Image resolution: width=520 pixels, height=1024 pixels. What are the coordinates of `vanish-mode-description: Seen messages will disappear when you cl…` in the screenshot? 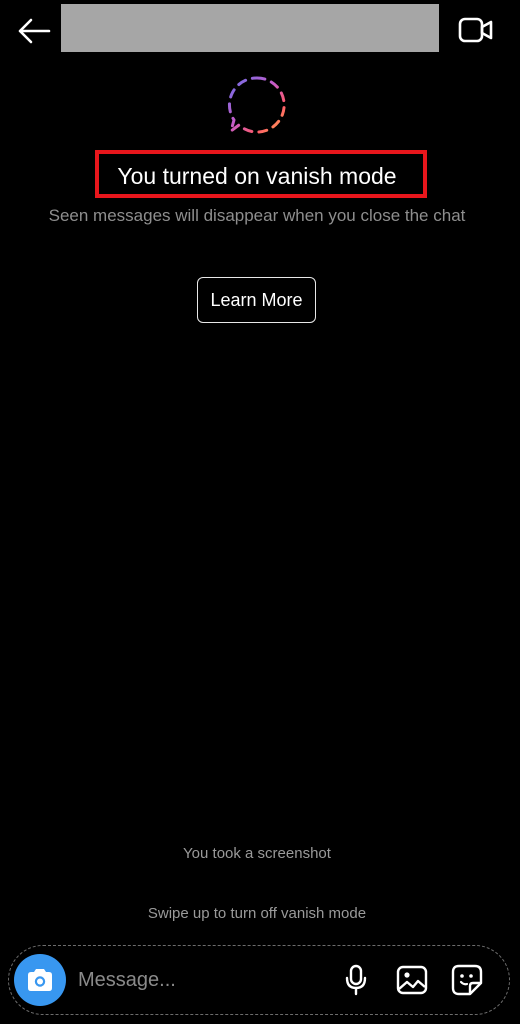 It's located at (257, 215).